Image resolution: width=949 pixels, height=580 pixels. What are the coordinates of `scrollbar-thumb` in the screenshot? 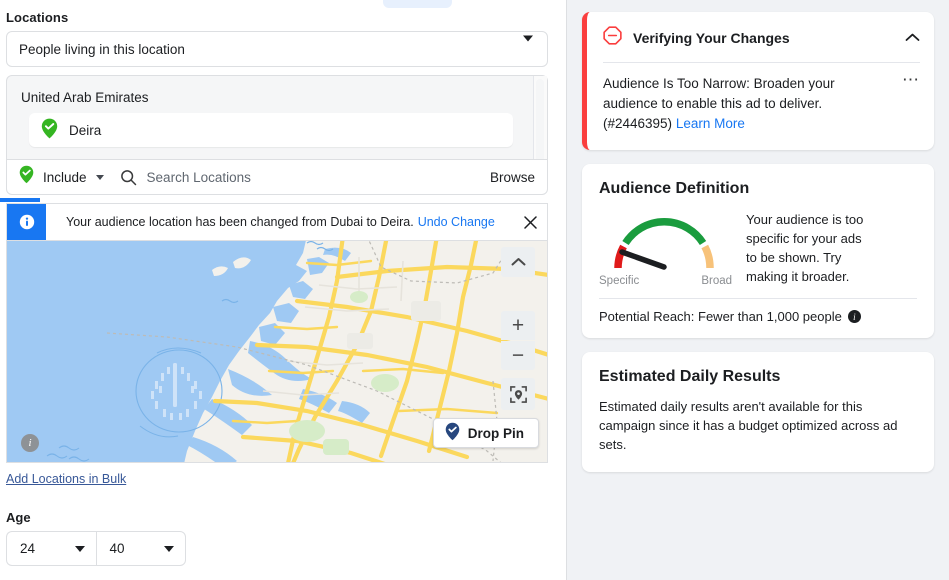 It's located at (540, 125).